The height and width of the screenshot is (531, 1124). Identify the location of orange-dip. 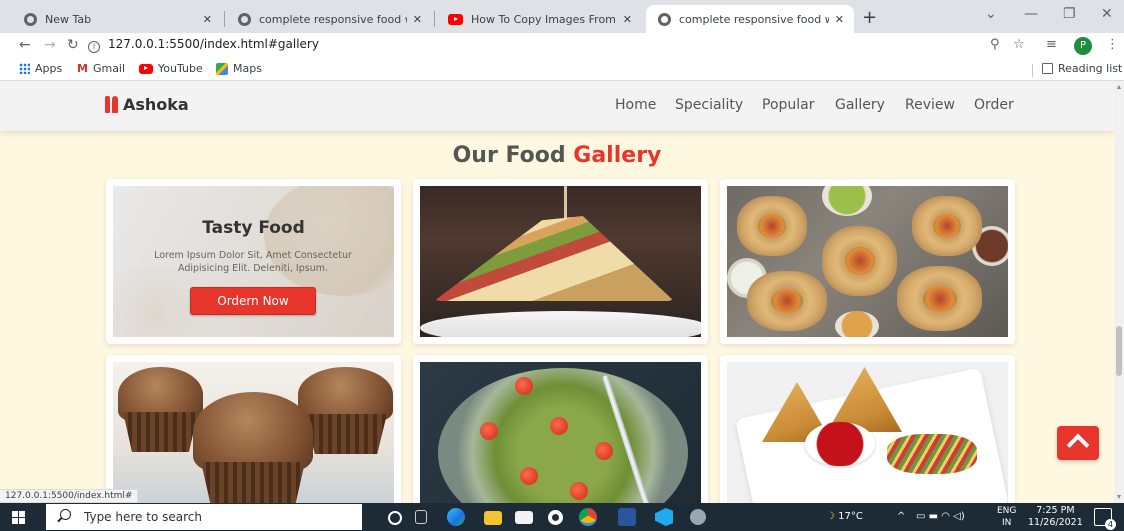
(857, 324).